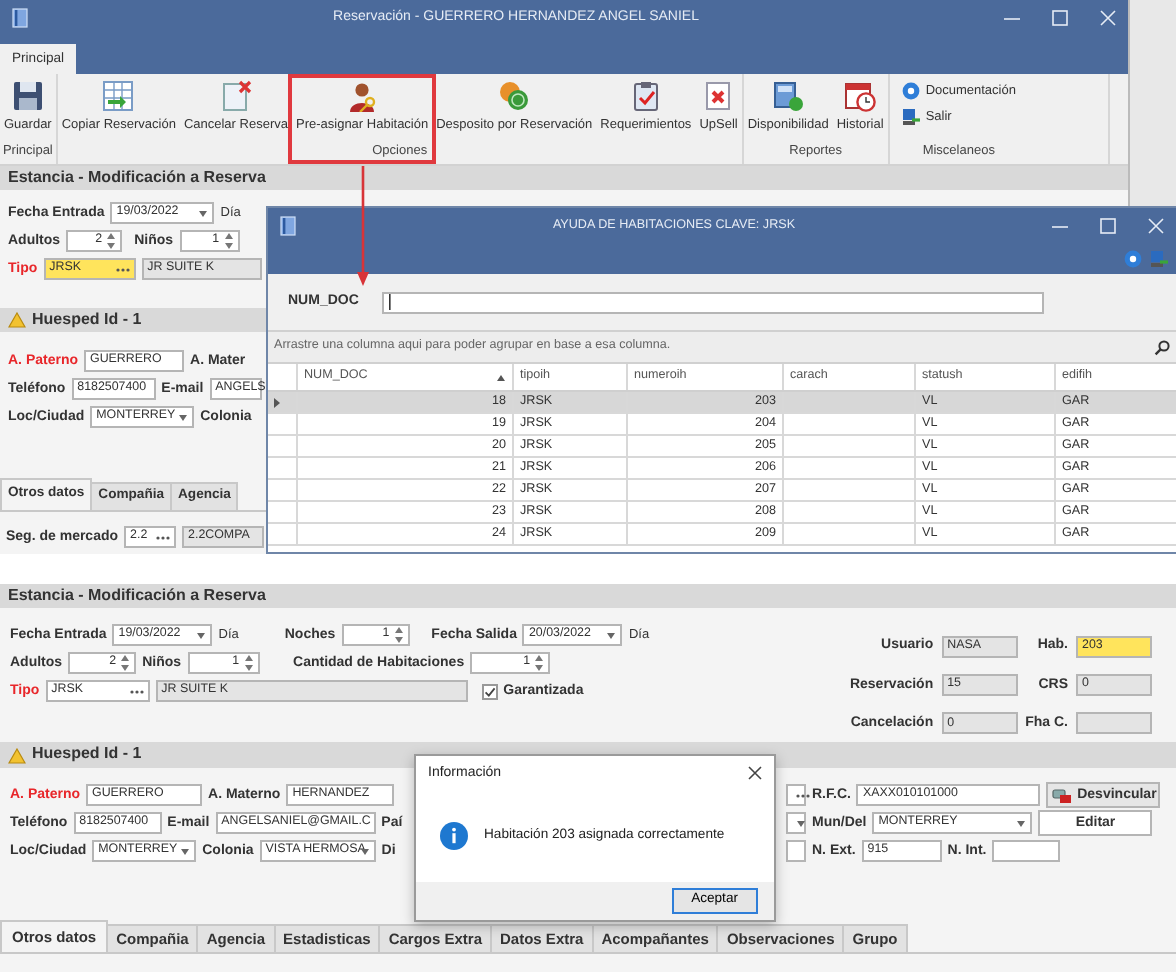 This screenshot has height=972, width=1176. Describe the element at coordinates (514, 96) in the screenshot. I see `coins-icon` at that location.